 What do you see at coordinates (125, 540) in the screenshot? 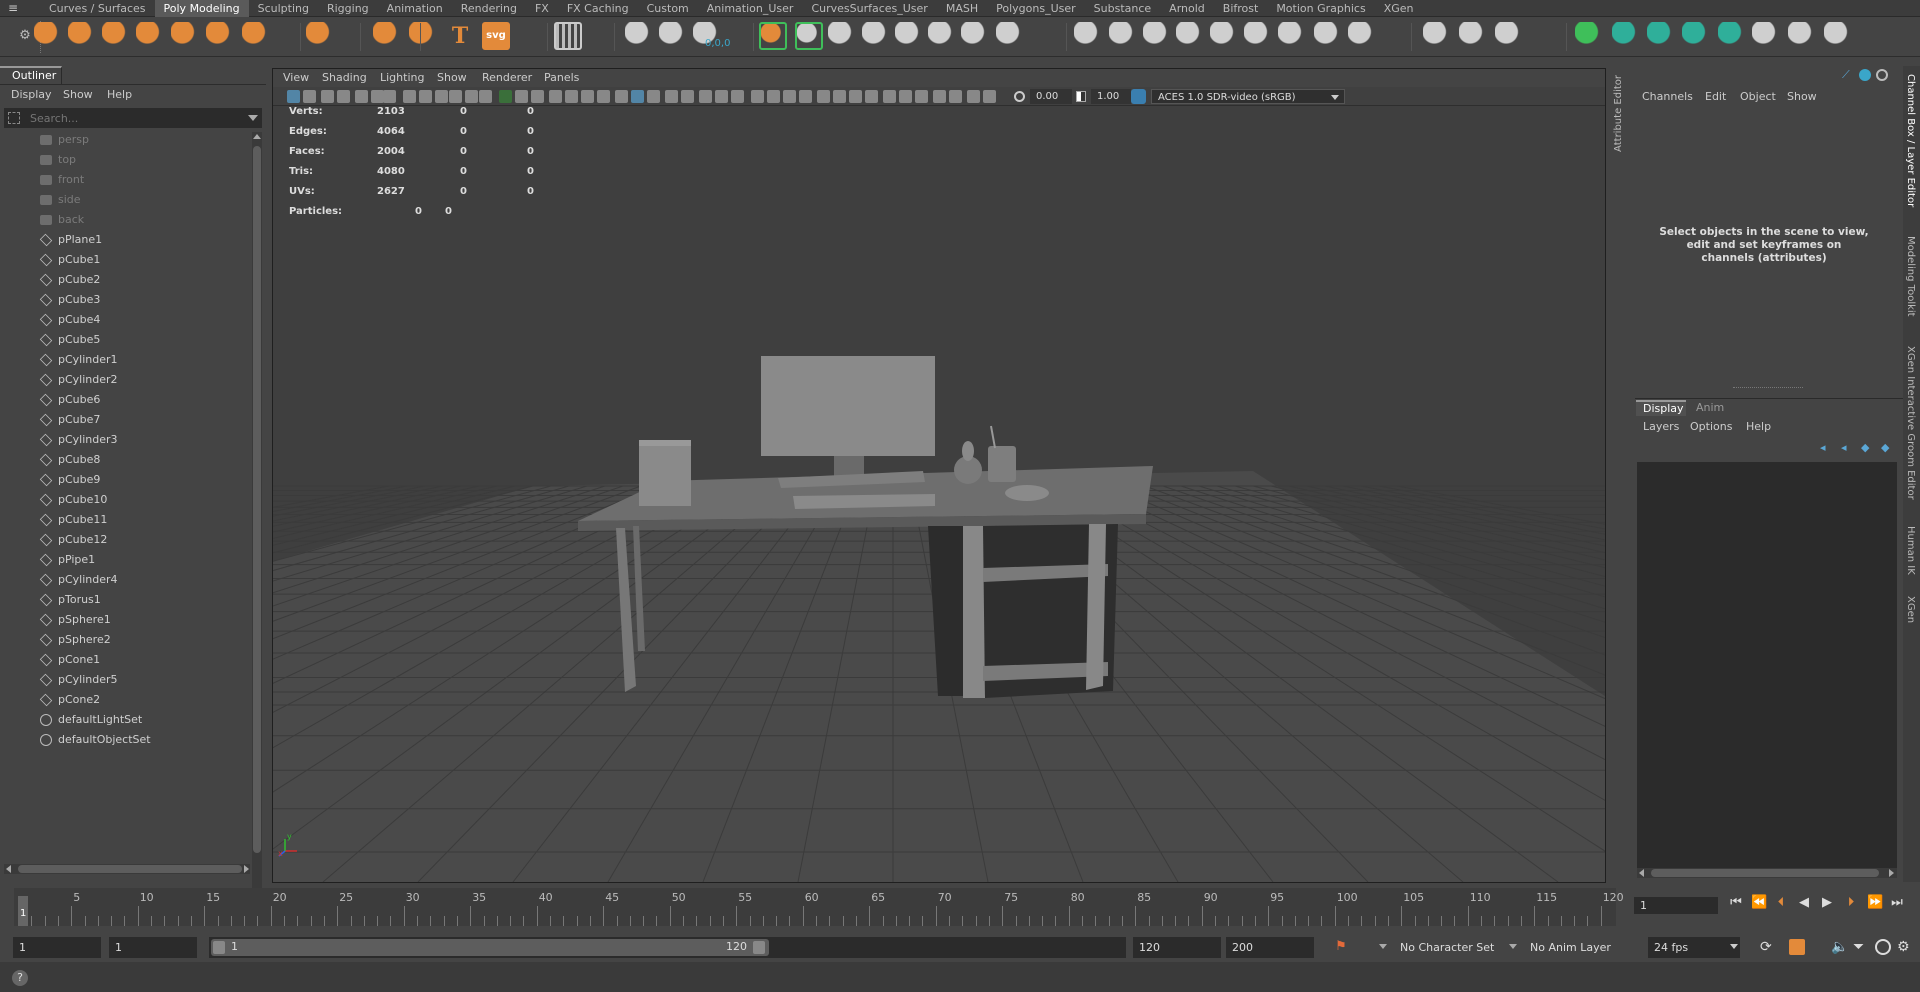
I see `outliner-item: pCube12` at bounding box center [125, 540].